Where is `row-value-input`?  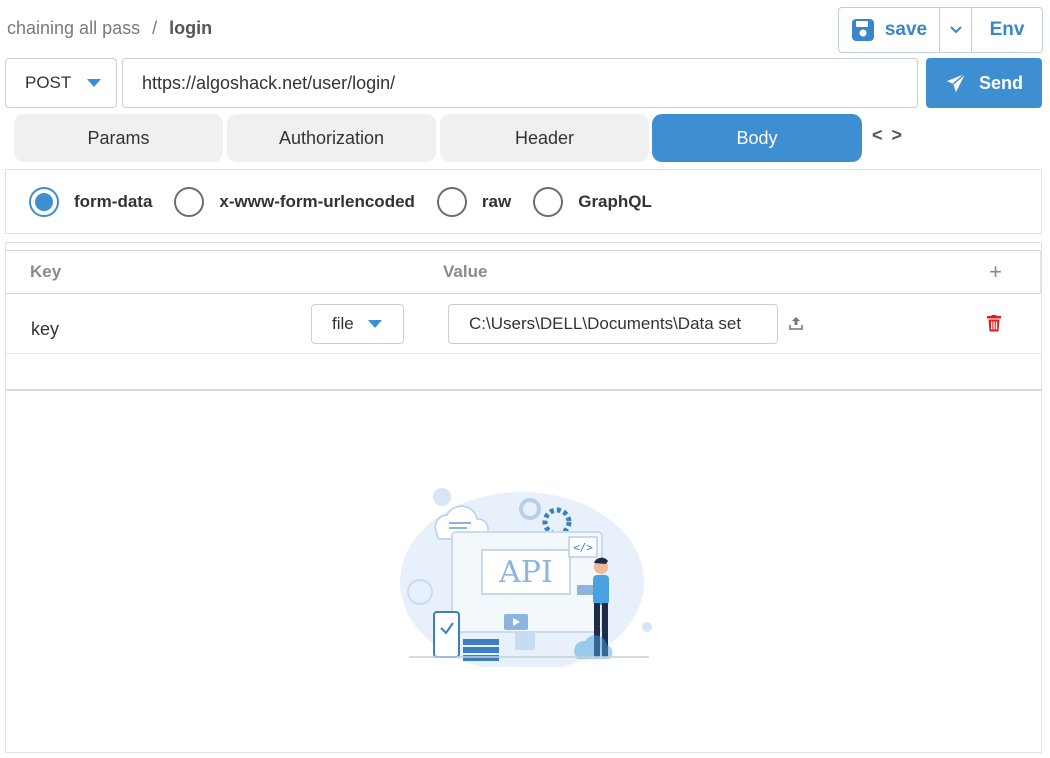
row-value-input is located at coordinates (613, 324).